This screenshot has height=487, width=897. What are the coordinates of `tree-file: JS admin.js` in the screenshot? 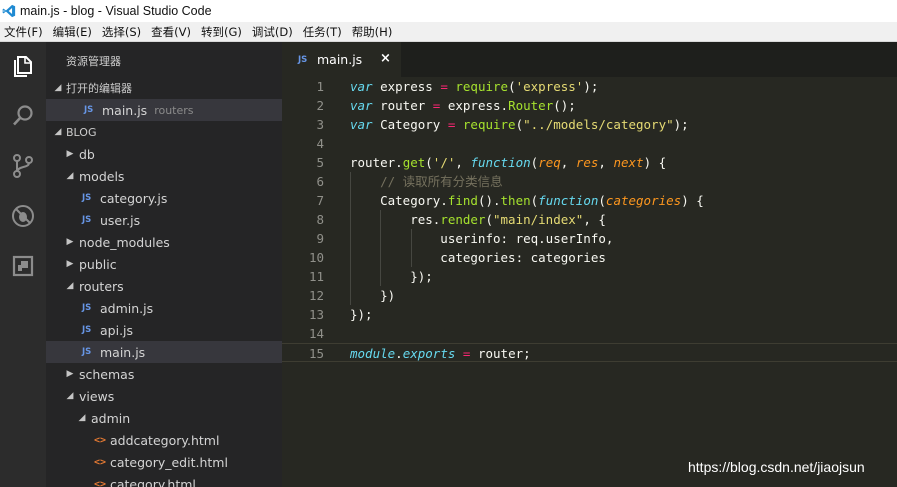 It's located at (164, 308).